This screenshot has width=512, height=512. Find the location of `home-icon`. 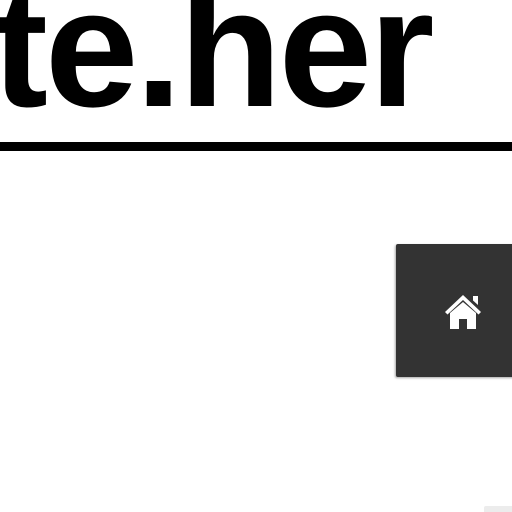

home-icon is located at coordinates (463, 311).